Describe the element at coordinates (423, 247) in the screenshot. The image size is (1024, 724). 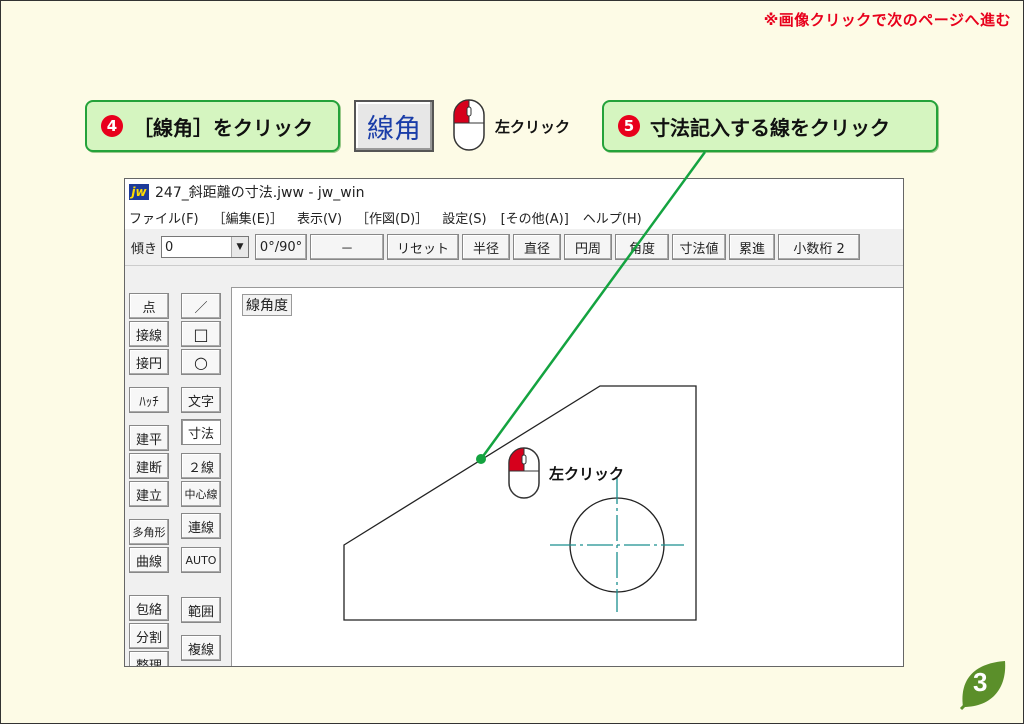
I see `toolbar-reset-button: リセット` at that location.